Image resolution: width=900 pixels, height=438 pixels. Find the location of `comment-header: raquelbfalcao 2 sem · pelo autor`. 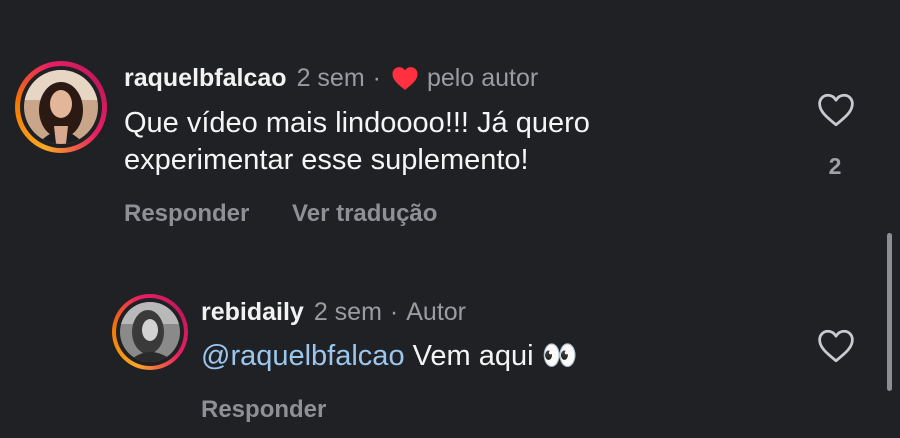

comment-header: raquelbfalcao 2 sem · pelo autor is located at coordinates (331, 78).